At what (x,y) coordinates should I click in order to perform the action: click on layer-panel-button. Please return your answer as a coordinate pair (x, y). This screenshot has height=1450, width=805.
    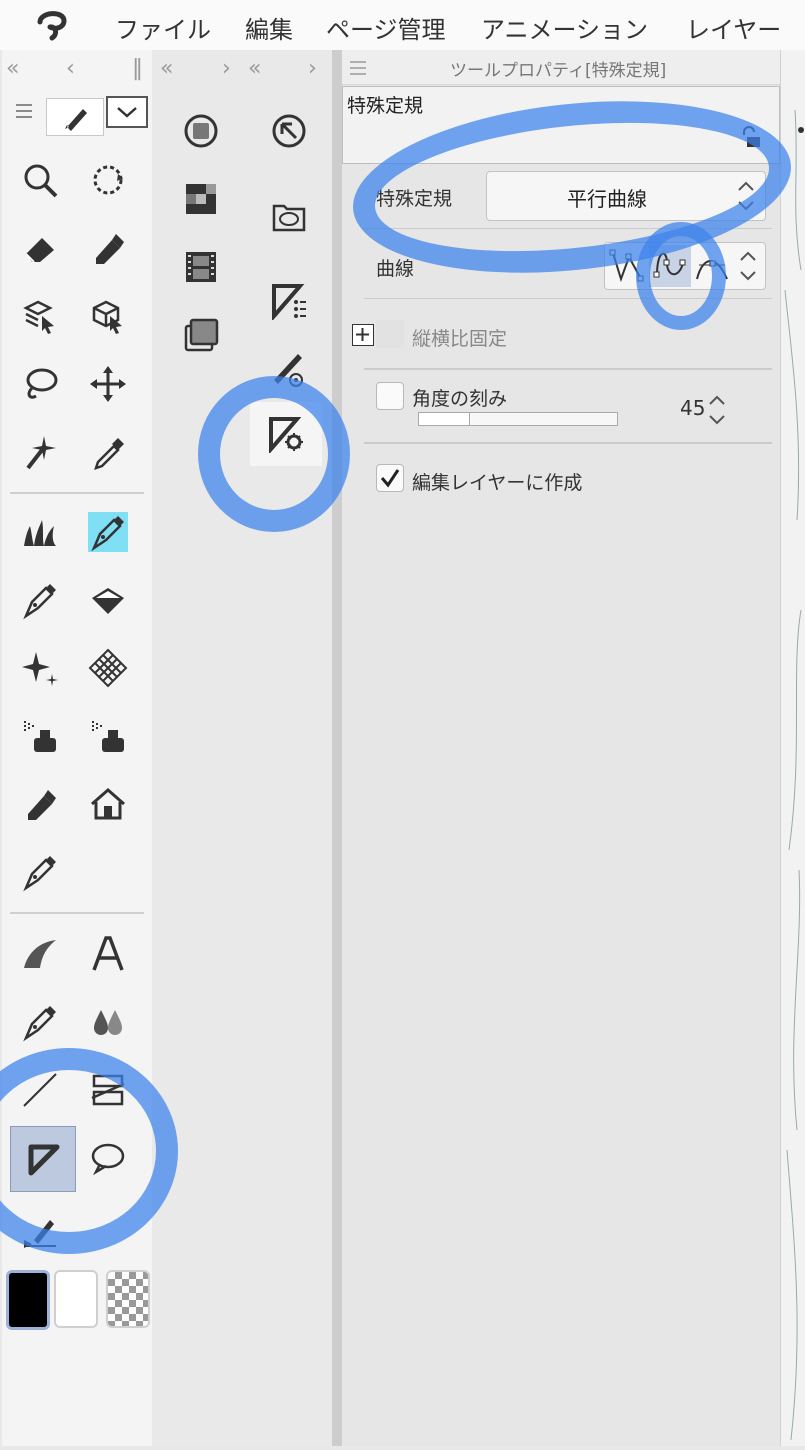
    Looking at the image, I should click on (201, 335).